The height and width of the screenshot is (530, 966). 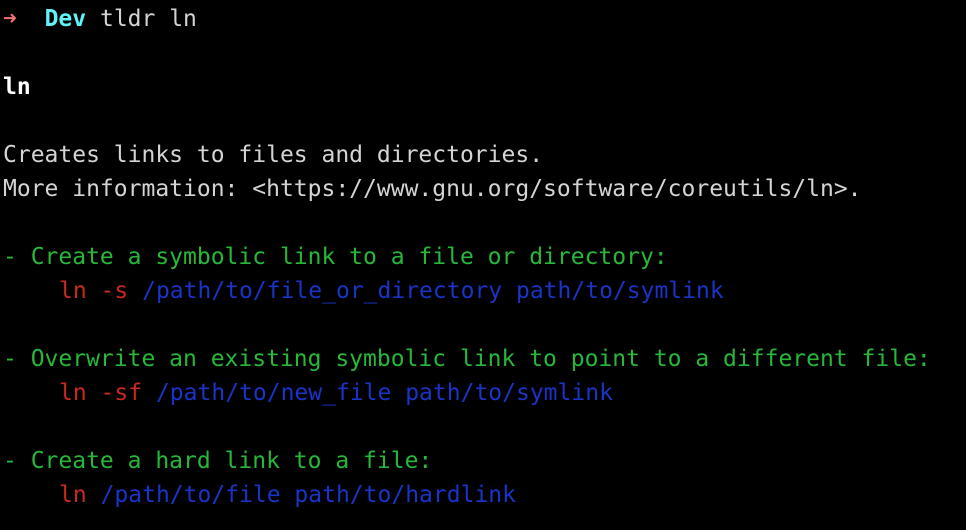 What do you see at coordinates (10, 19) in the screenshot?
I see `prompt-arrow-icon: ➜` at bounding box center [10, 19].